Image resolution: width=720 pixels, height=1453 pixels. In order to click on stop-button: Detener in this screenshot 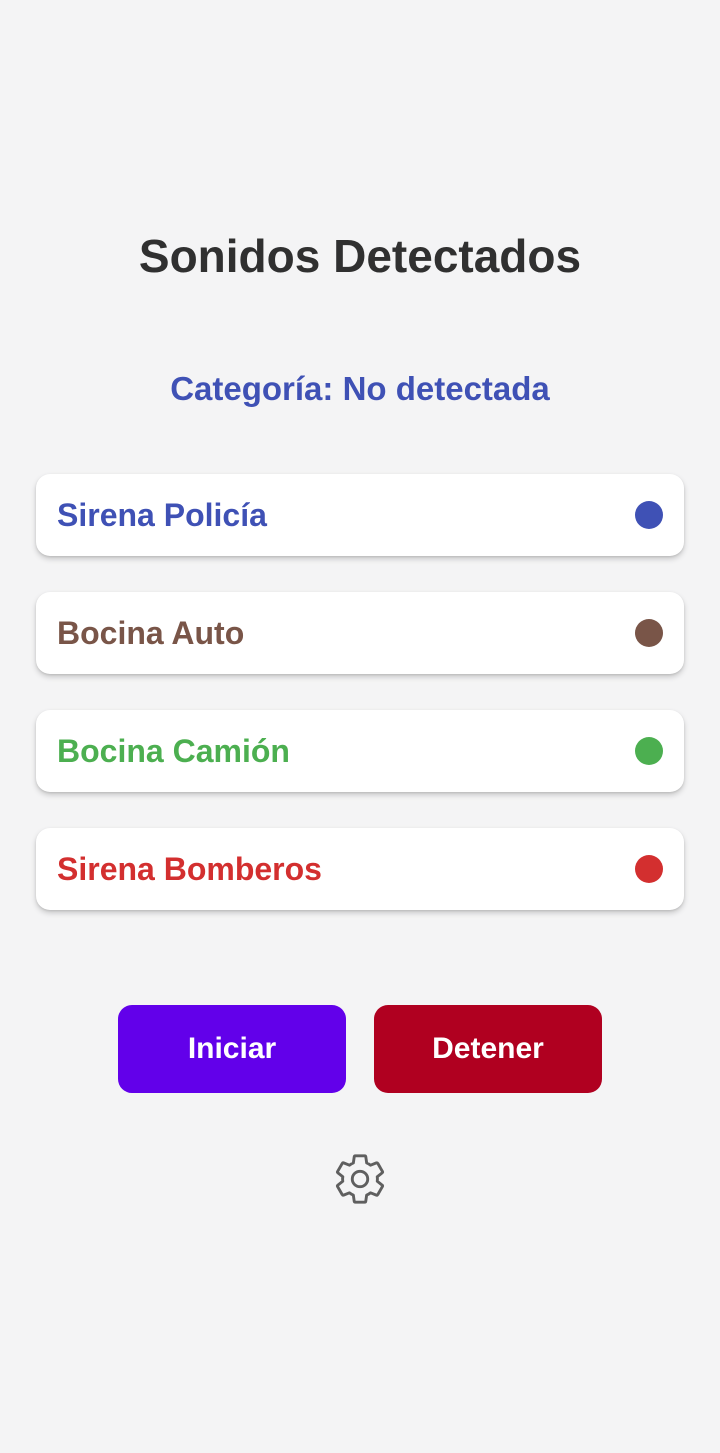, I will do `click(488, 1049)`.